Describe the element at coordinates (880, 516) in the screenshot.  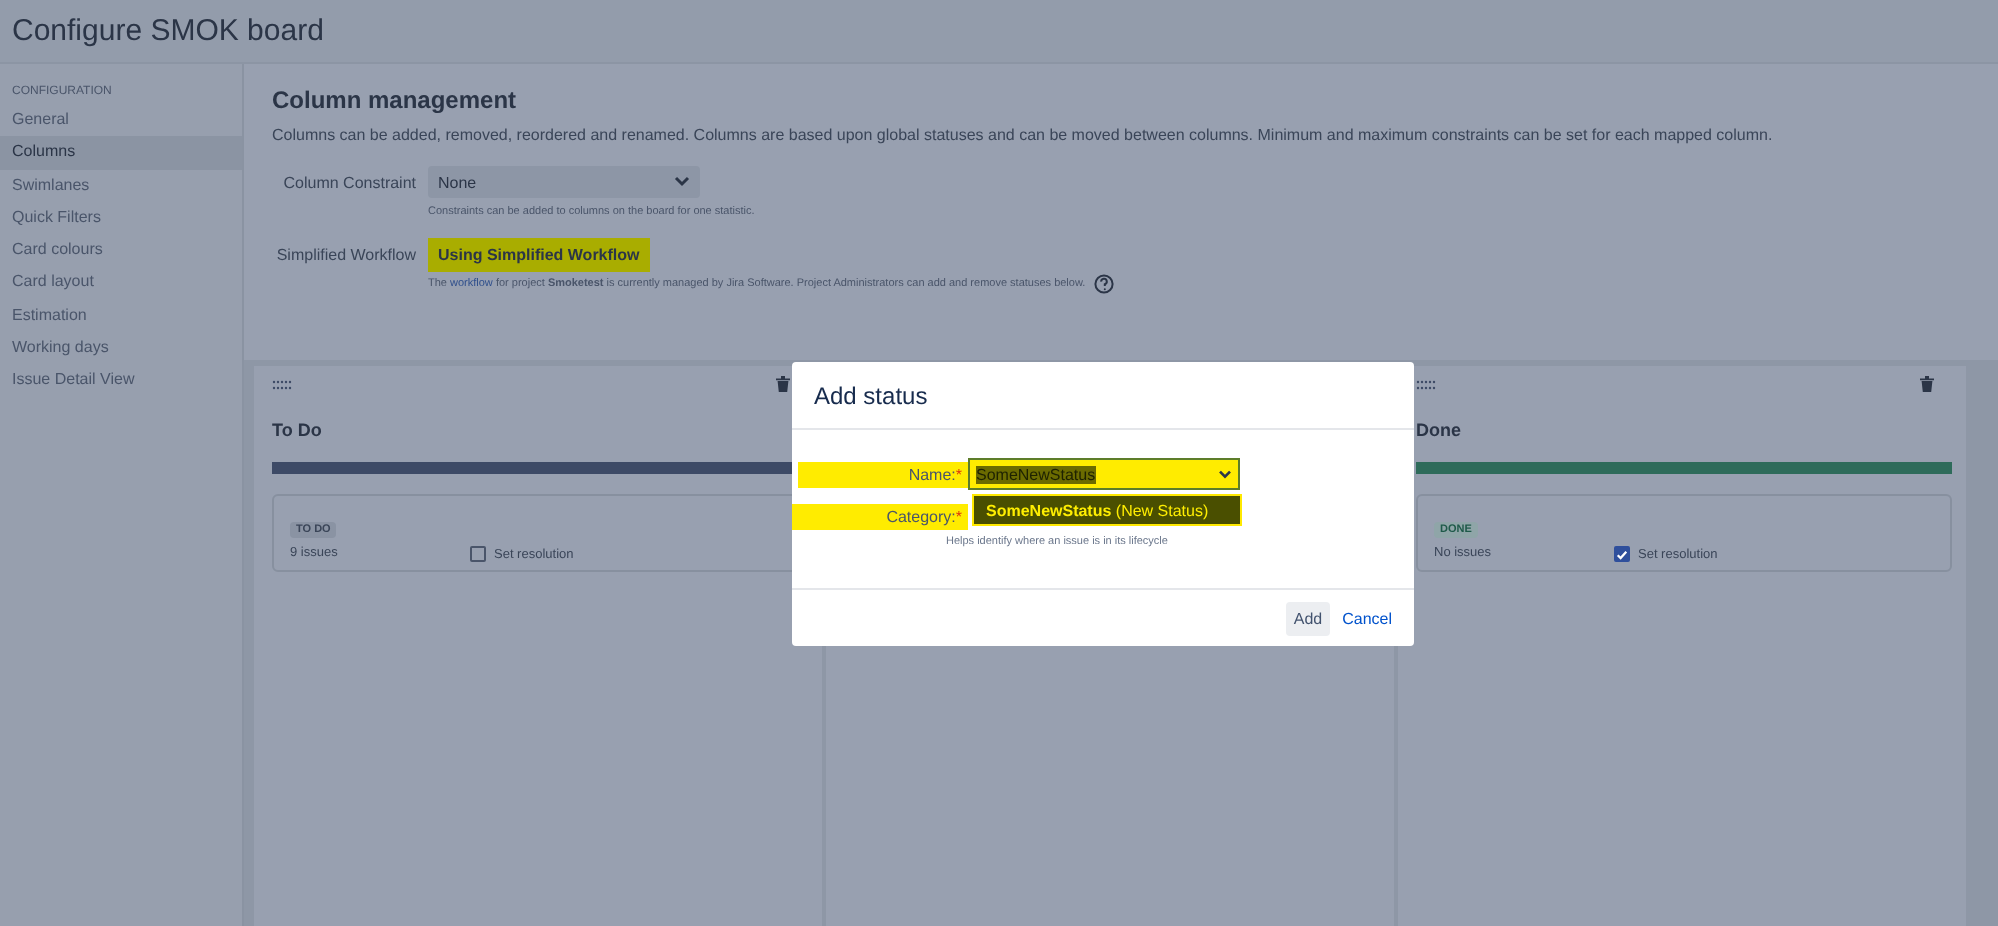
I see `field-label: Category:*` at that location.